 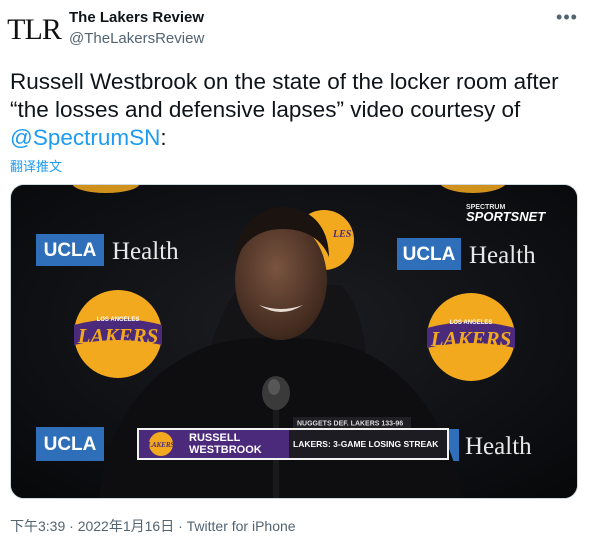 I want to click on tweet-timestamp: 下午3:39 · 2022年1月16日 · Twitter for iPhone, so click(x=153, y=526).